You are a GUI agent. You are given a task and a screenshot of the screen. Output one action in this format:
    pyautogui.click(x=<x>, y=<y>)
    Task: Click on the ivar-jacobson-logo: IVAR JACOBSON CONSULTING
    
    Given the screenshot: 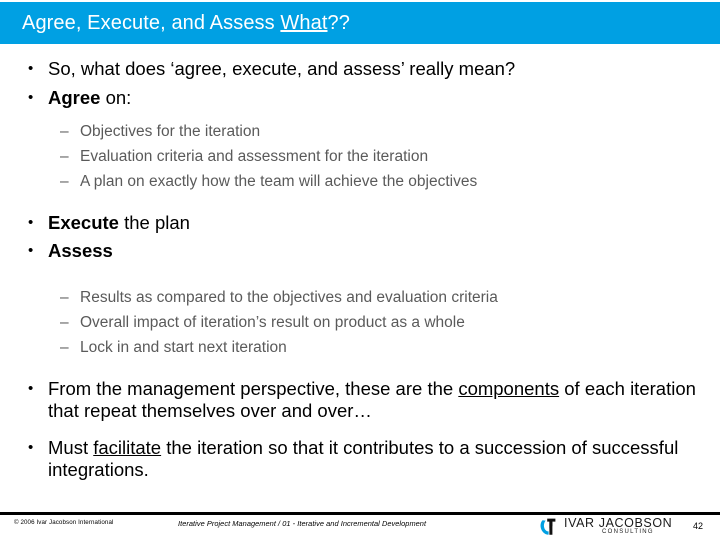 What is the action you would take?
    pyautogui.click(x=610, y=527)
    